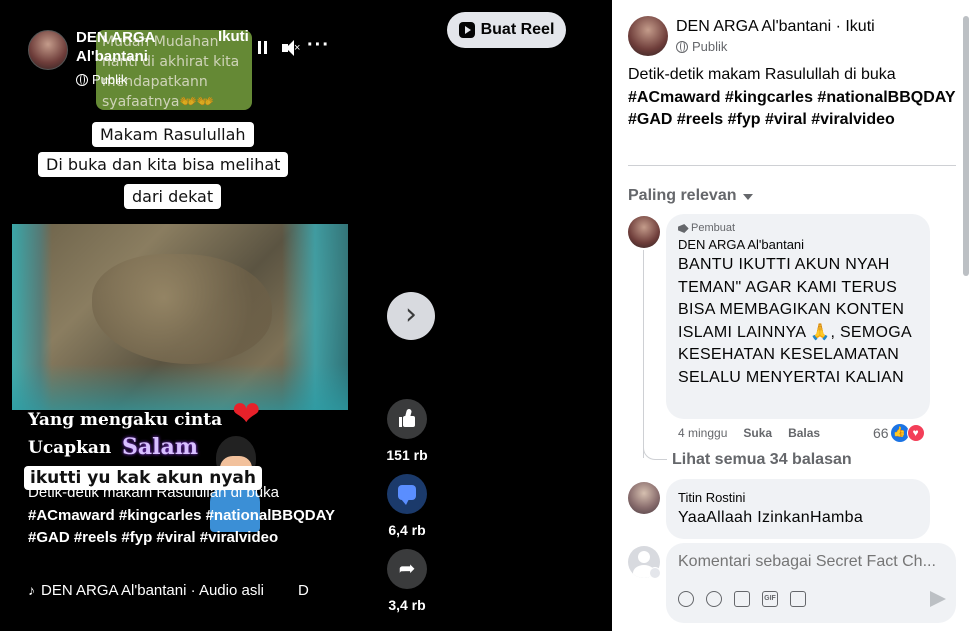 The width and height of the screenshot is (972, 631). What do you see at coordinates (771, 517) in the screenshot?
I see `comment-text: YaaAllaah IzinkanHamba` at bounding box center [771, 517].